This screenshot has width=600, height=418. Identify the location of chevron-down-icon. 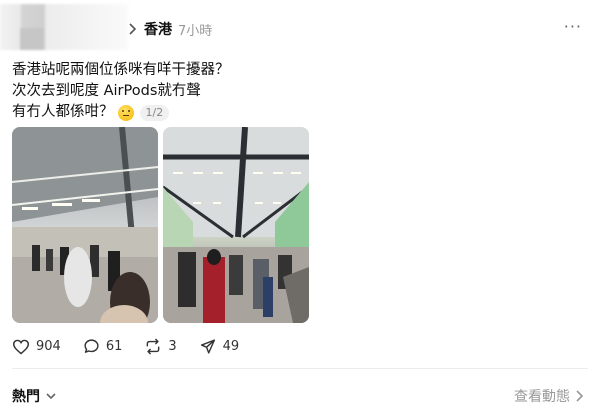
(51, 396).